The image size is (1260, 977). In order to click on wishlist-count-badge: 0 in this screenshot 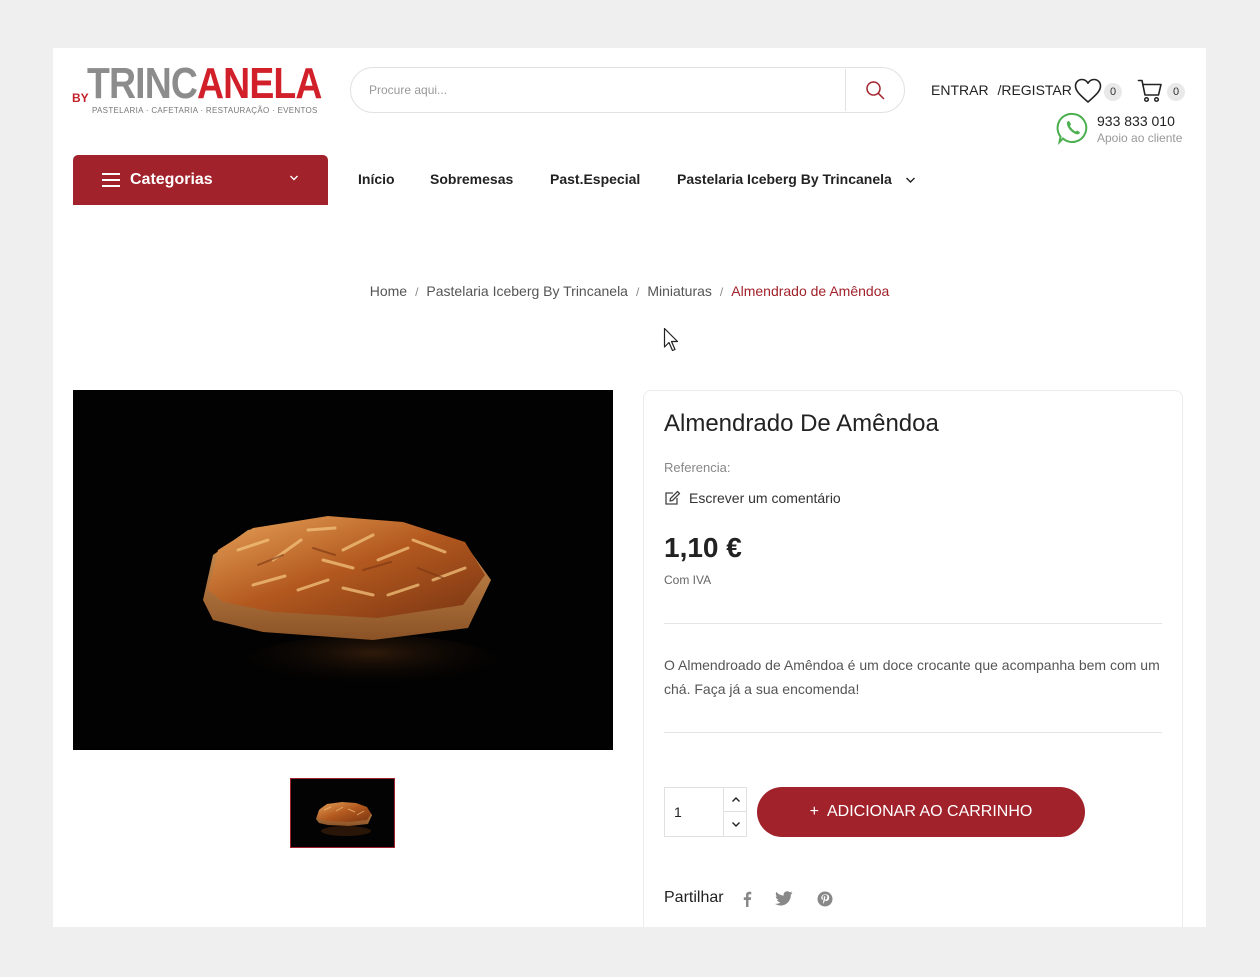, I will do `click(1113, 92)`.